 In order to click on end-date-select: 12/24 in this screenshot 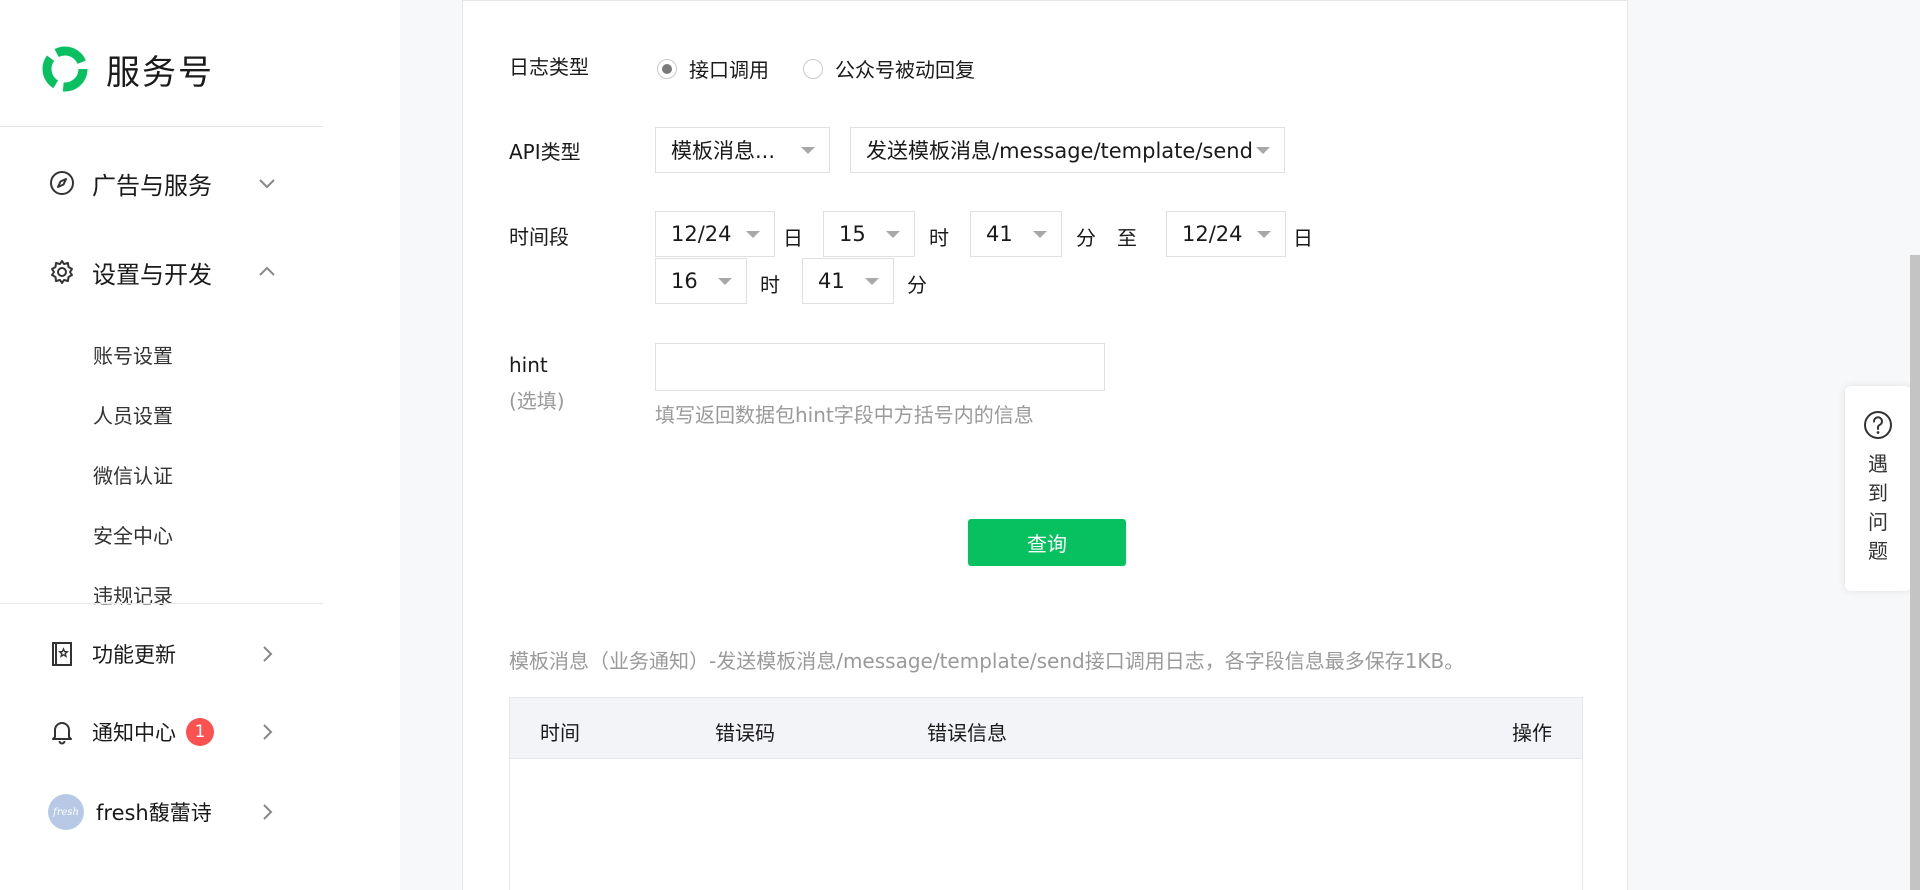, I will do `click(1226, 234)`.